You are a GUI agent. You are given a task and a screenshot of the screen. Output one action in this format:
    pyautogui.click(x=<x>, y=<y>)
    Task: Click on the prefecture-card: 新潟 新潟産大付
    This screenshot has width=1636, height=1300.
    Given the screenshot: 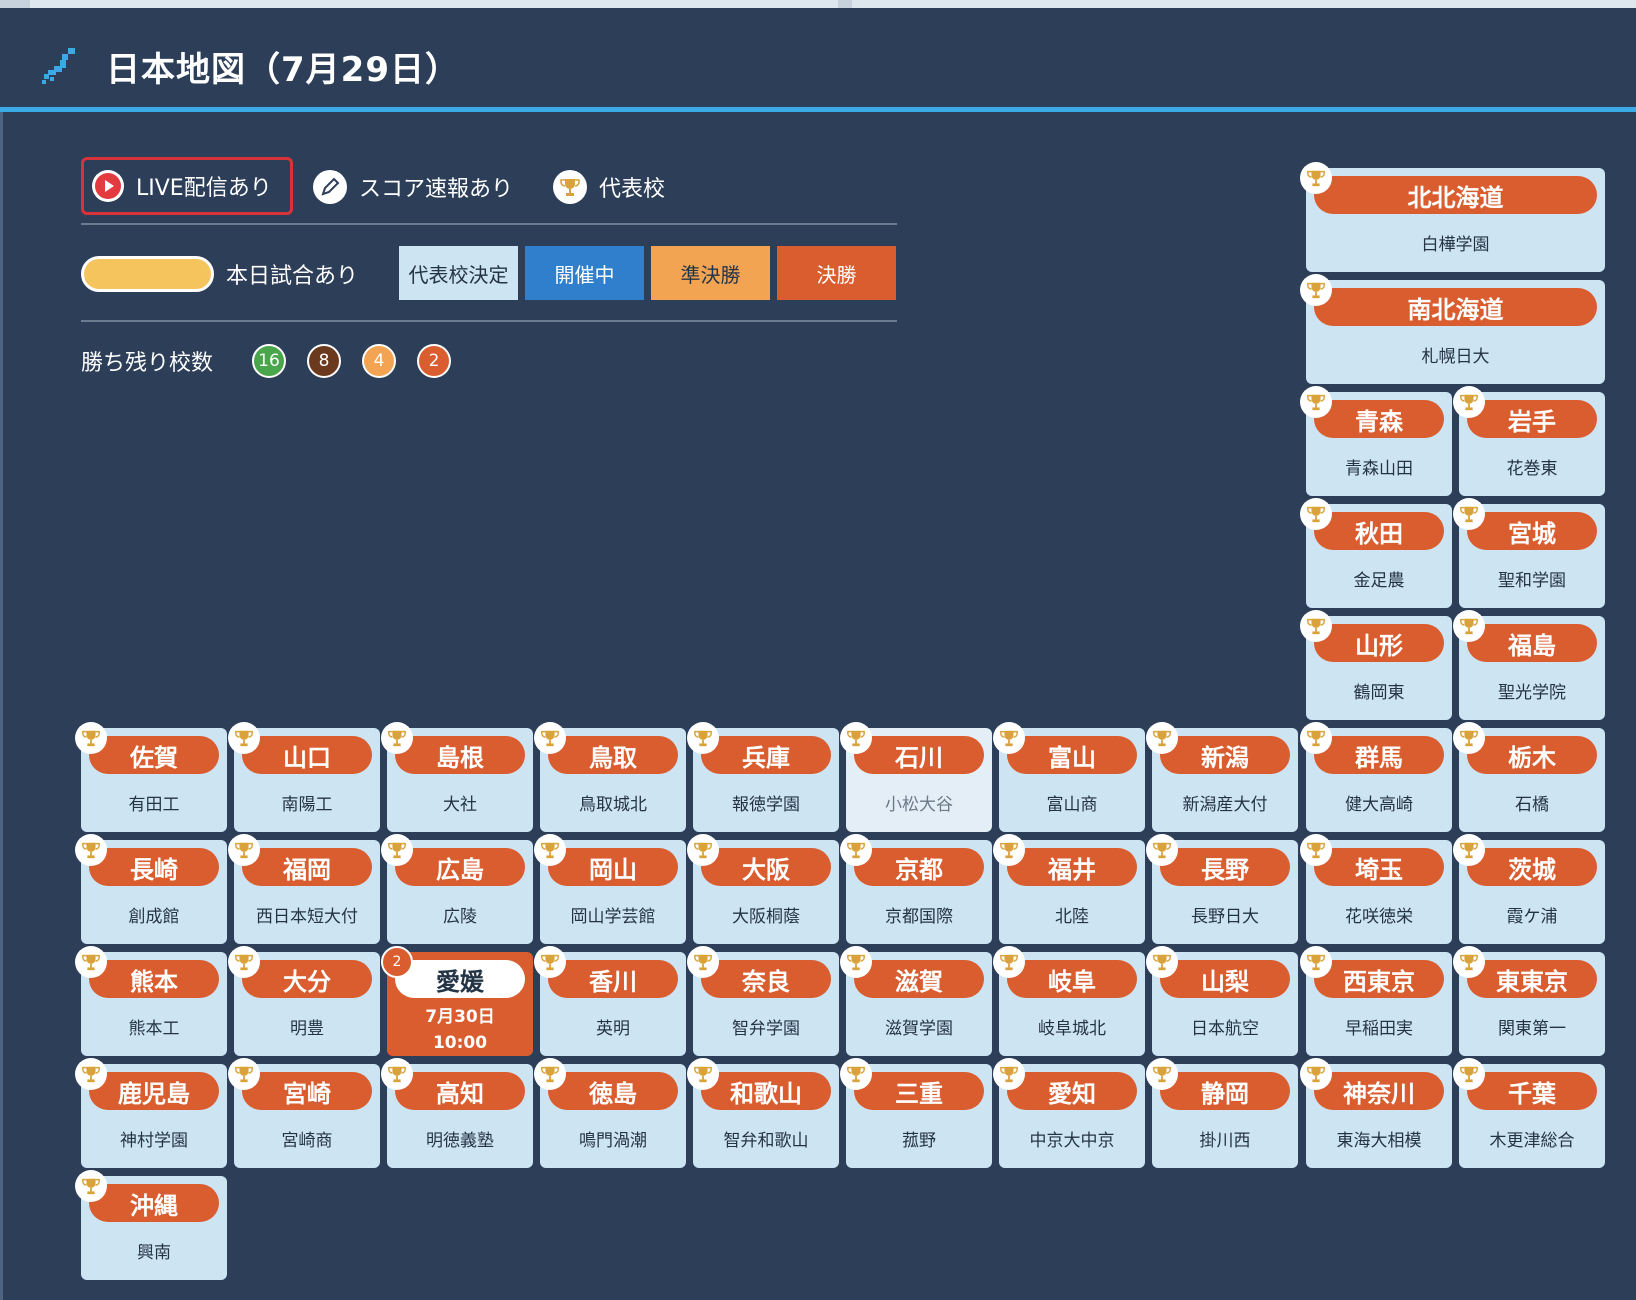 What is the action you would take?
    pyautogui.click(x=1222, y=777)
    